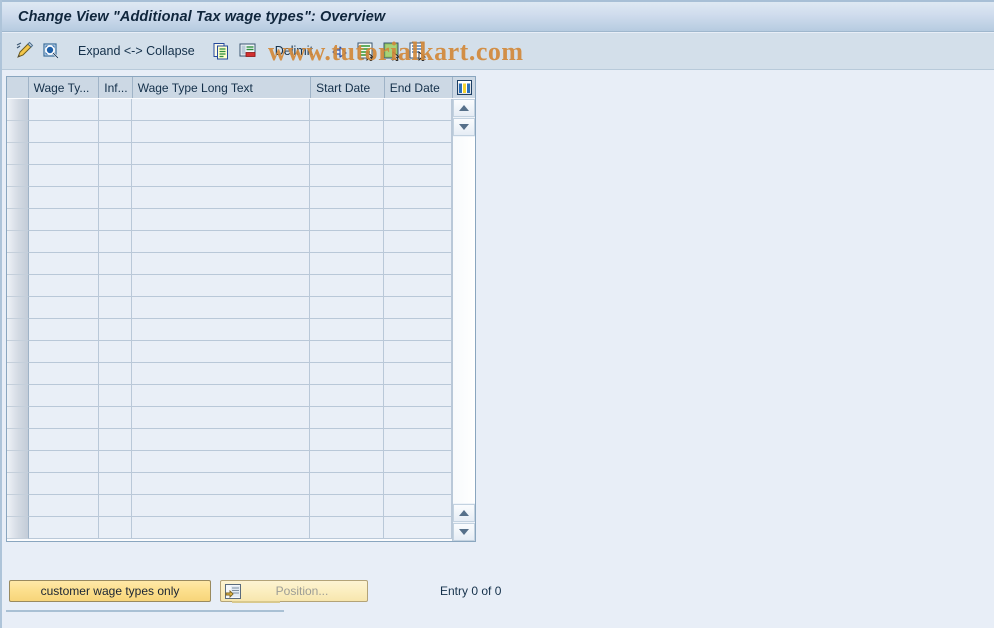 This screenshot has width=994, height=628. Describe the element at coordinates (464, 127) in the screenshot. I see `page-up-button` at that location.